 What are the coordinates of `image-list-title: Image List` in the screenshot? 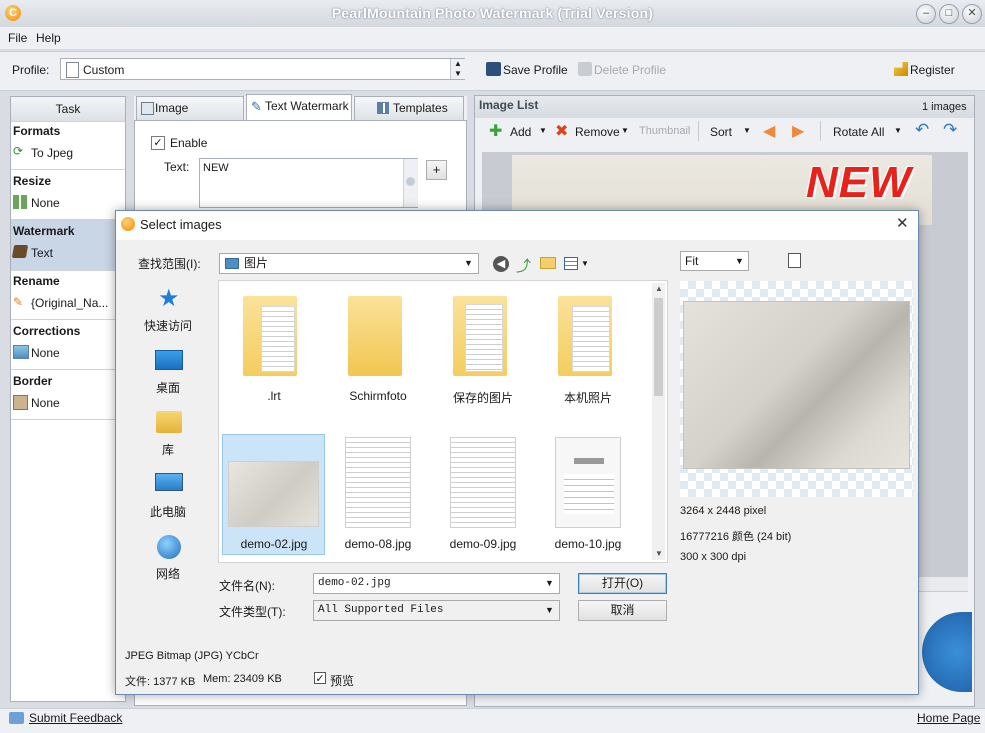 It's located at (509, 105).